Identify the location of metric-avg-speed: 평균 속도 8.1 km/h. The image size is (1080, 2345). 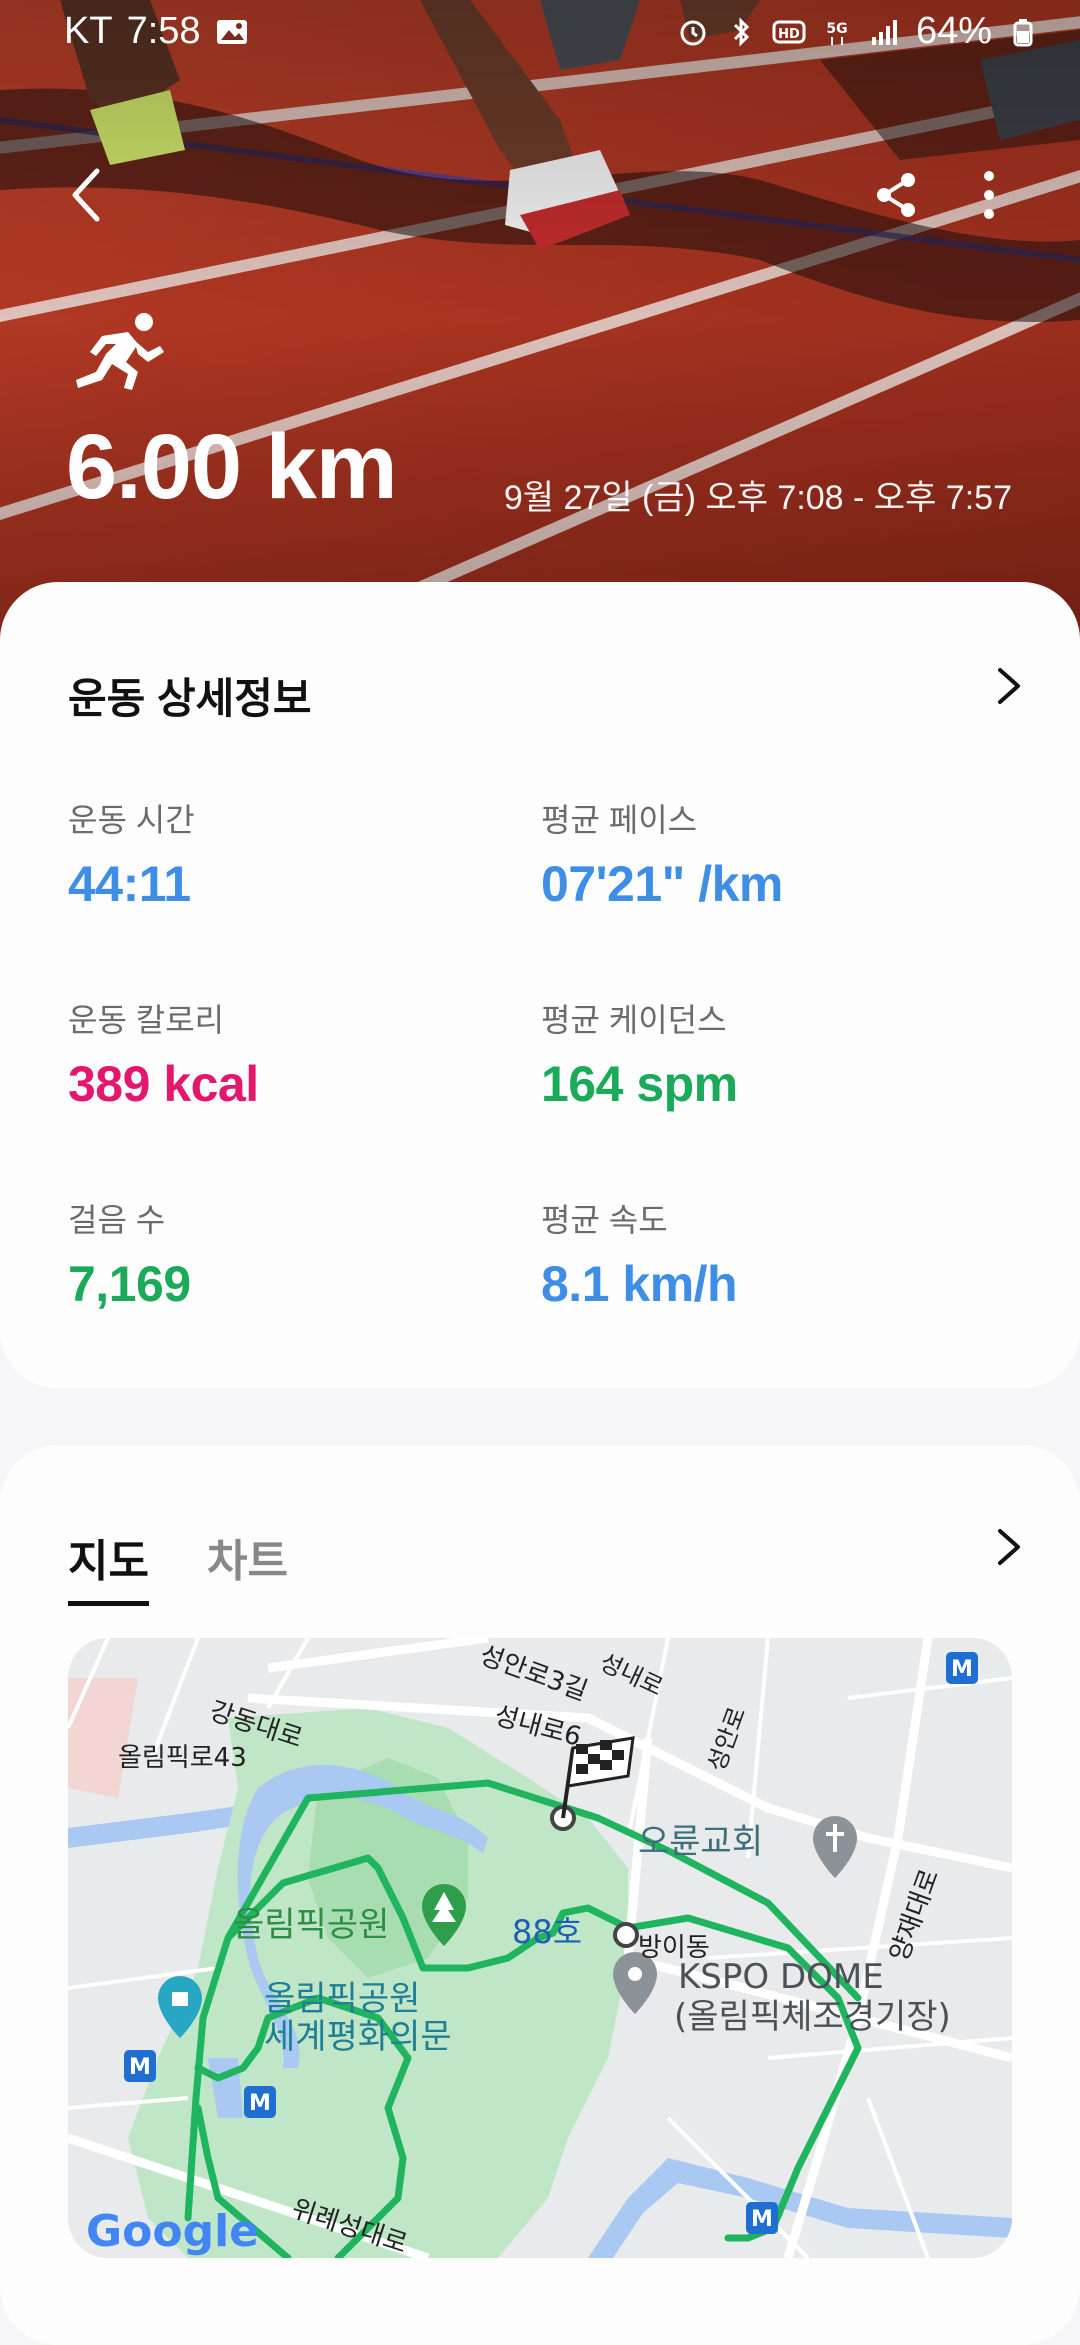
(639, 1254).